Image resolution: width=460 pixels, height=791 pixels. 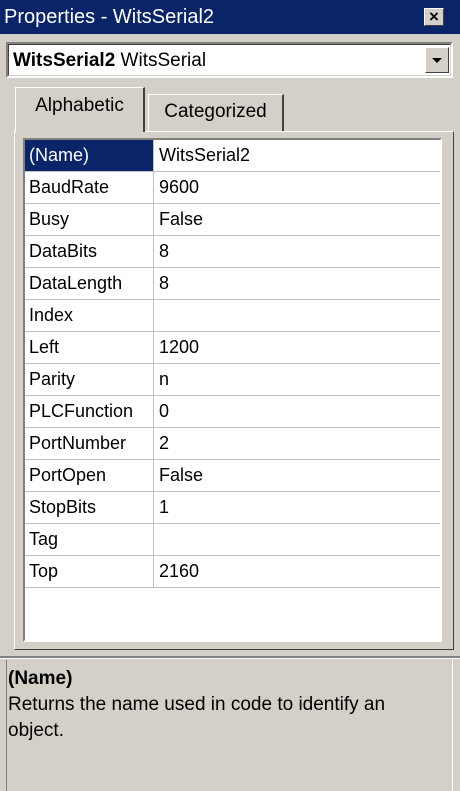 What do you see at coordinates (216, 113) in the screenshot?
I see `tab-categorized: Categorized` at bounding box center [216, 113].